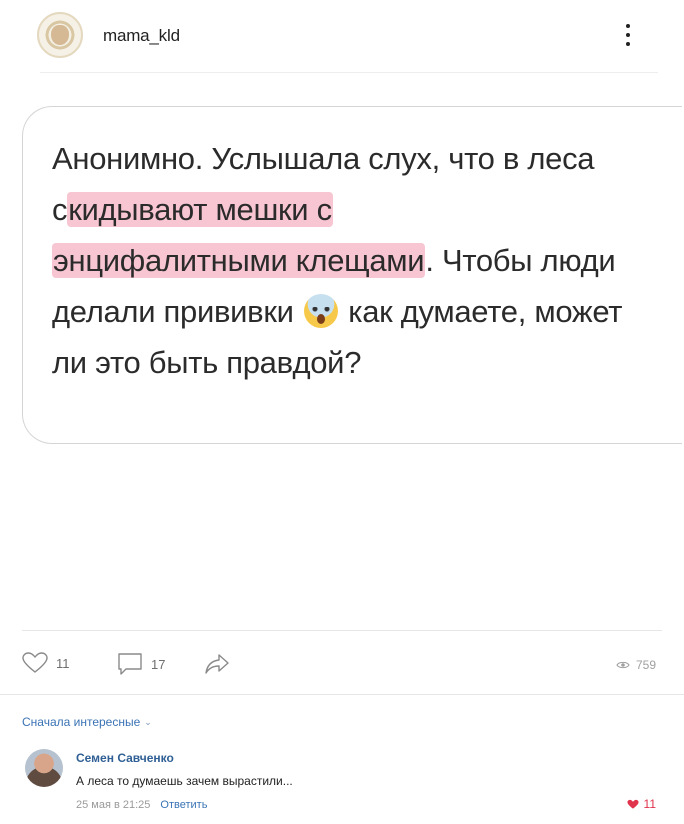 The height and width of the screenshot is (824, 684). I want to click on comment-time: 25 мая в 21:25, so click(113, 805).